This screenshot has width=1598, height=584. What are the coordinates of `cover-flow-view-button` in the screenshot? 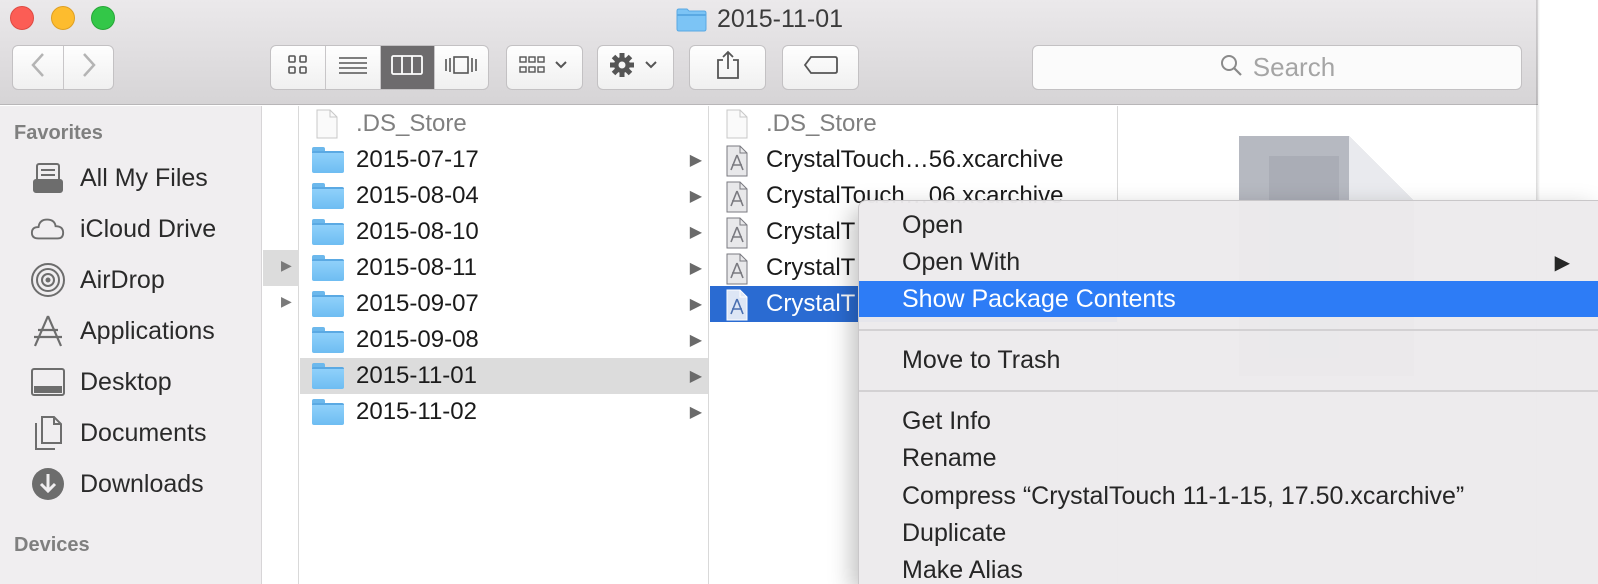 It's located at (460, 67).